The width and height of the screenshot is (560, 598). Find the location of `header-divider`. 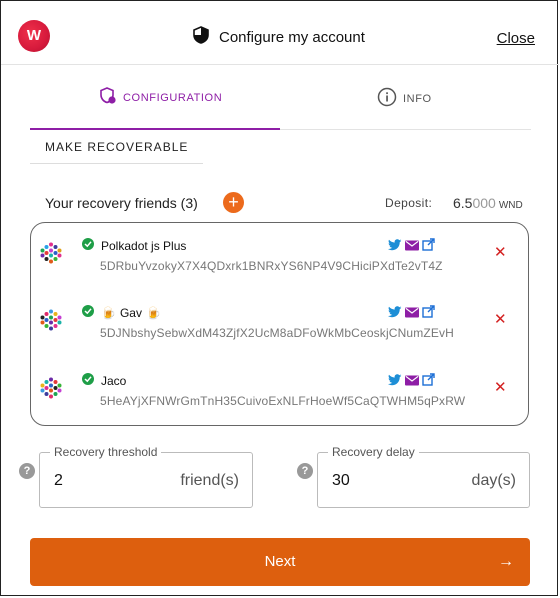

header-divider is located at coordinates (280, 64).